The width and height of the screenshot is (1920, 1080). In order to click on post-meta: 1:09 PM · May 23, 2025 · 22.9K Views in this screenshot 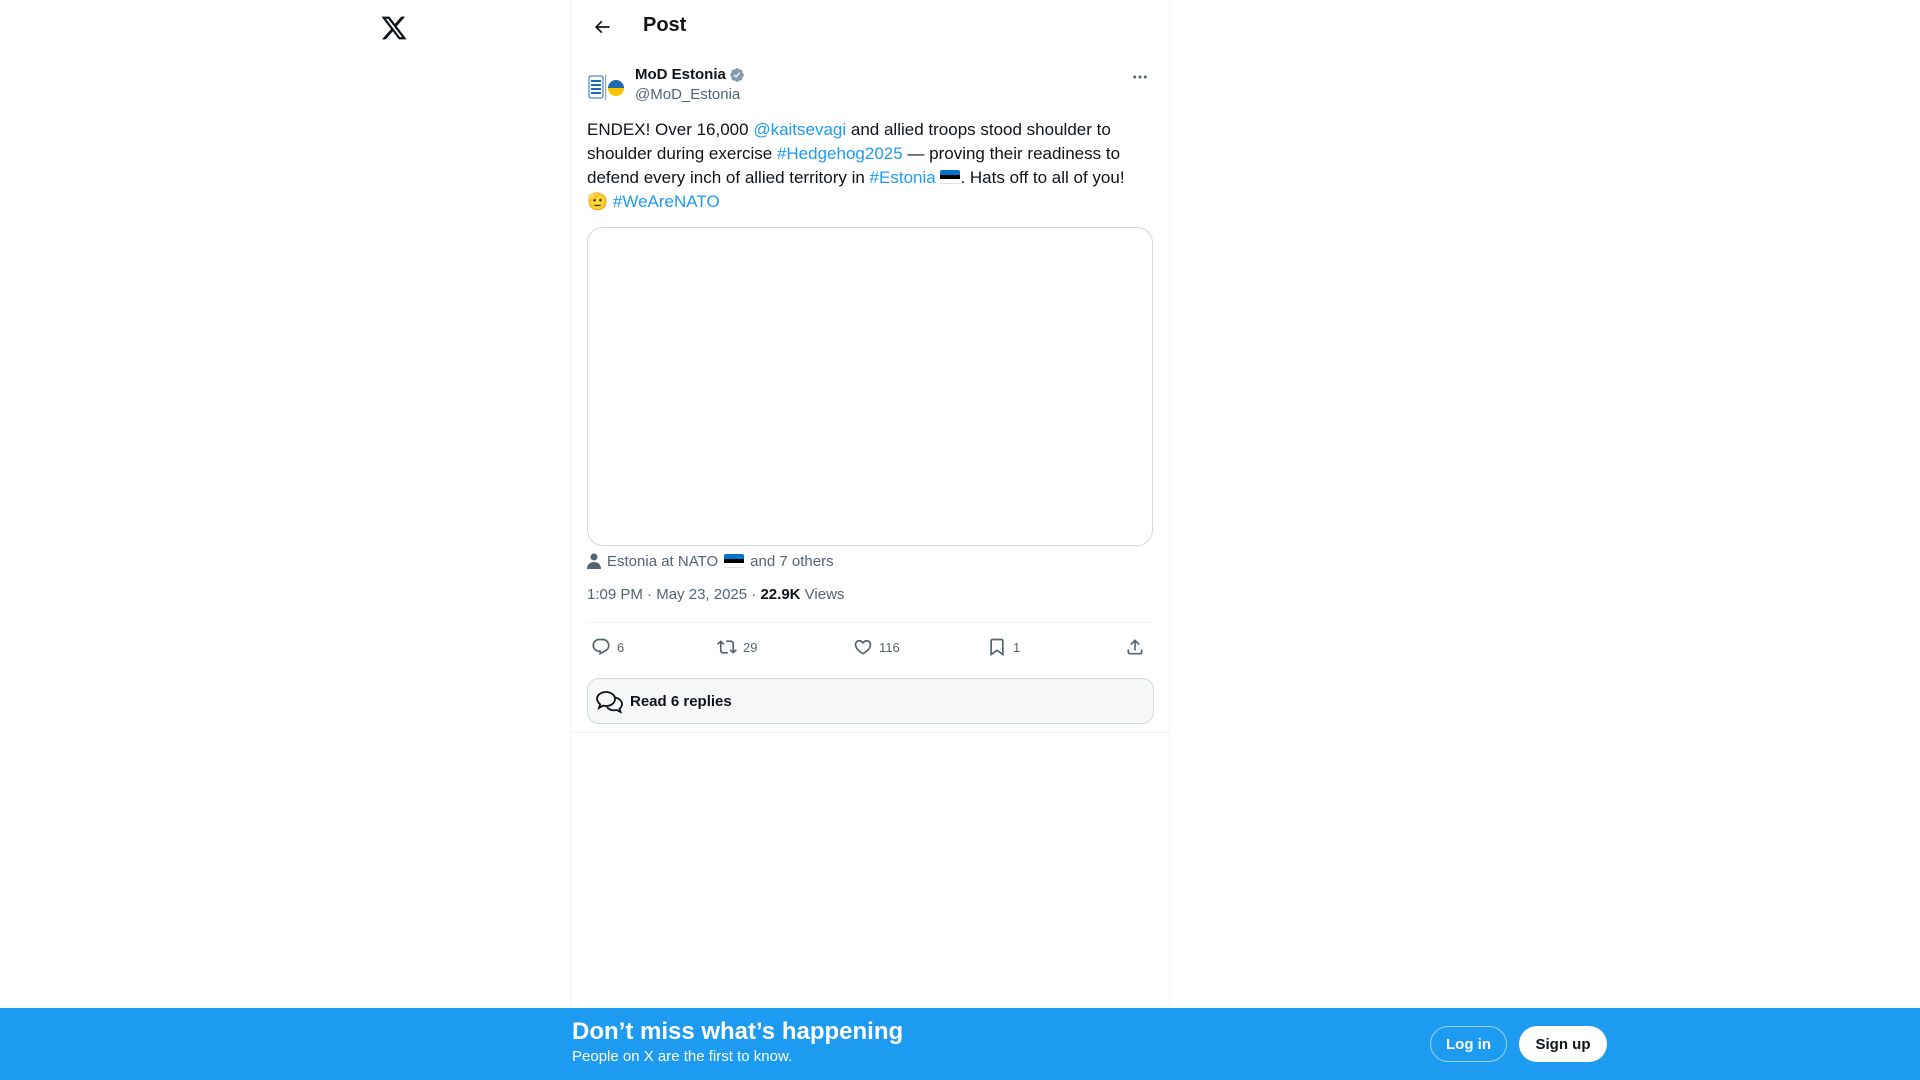, I will do `click(716, 594)`.